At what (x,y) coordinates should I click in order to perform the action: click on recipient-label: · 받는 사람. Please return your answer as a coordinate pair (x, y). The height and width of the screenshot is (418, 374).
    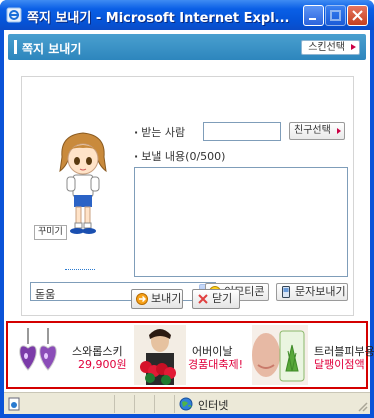
    Looking at the image, I should click on (160, 132).